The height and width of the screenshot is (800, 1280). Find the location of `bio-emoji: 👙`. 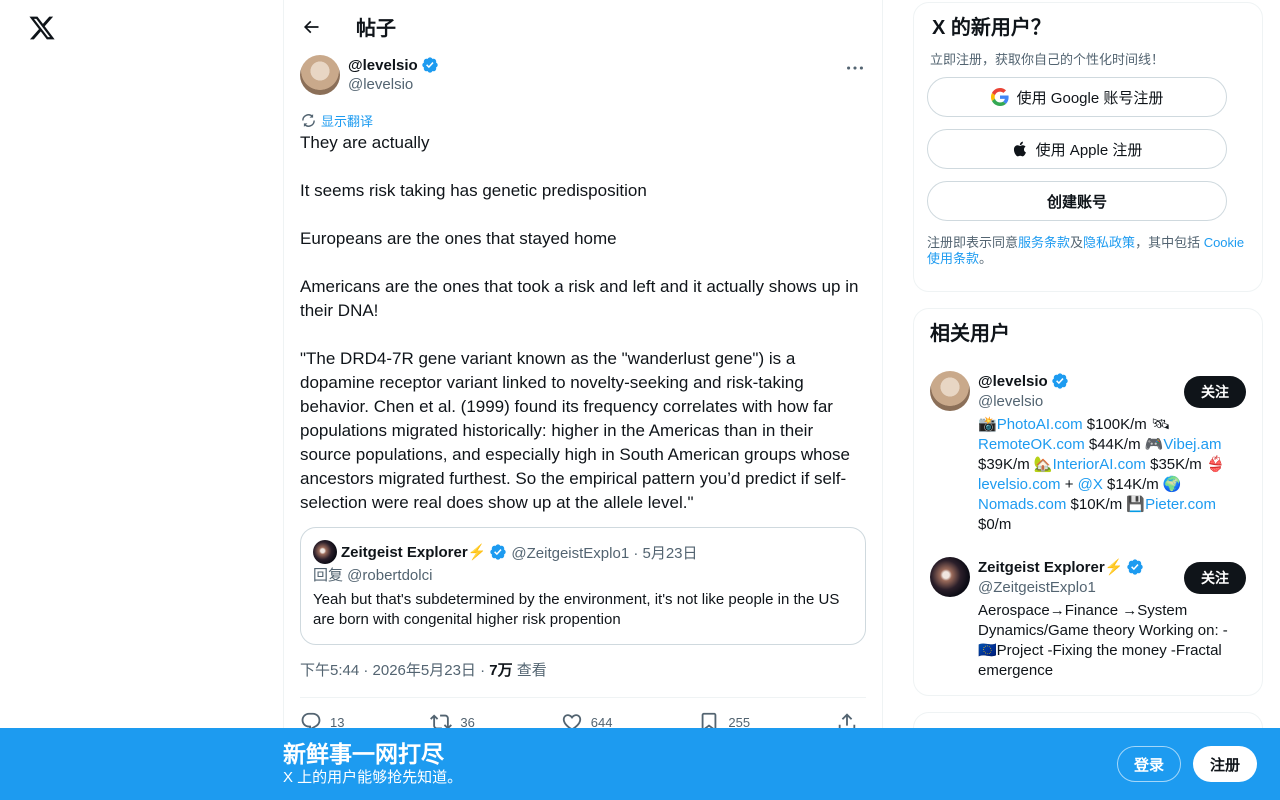

bio-emoji: 👙 is located at coordinates (1215, 464).